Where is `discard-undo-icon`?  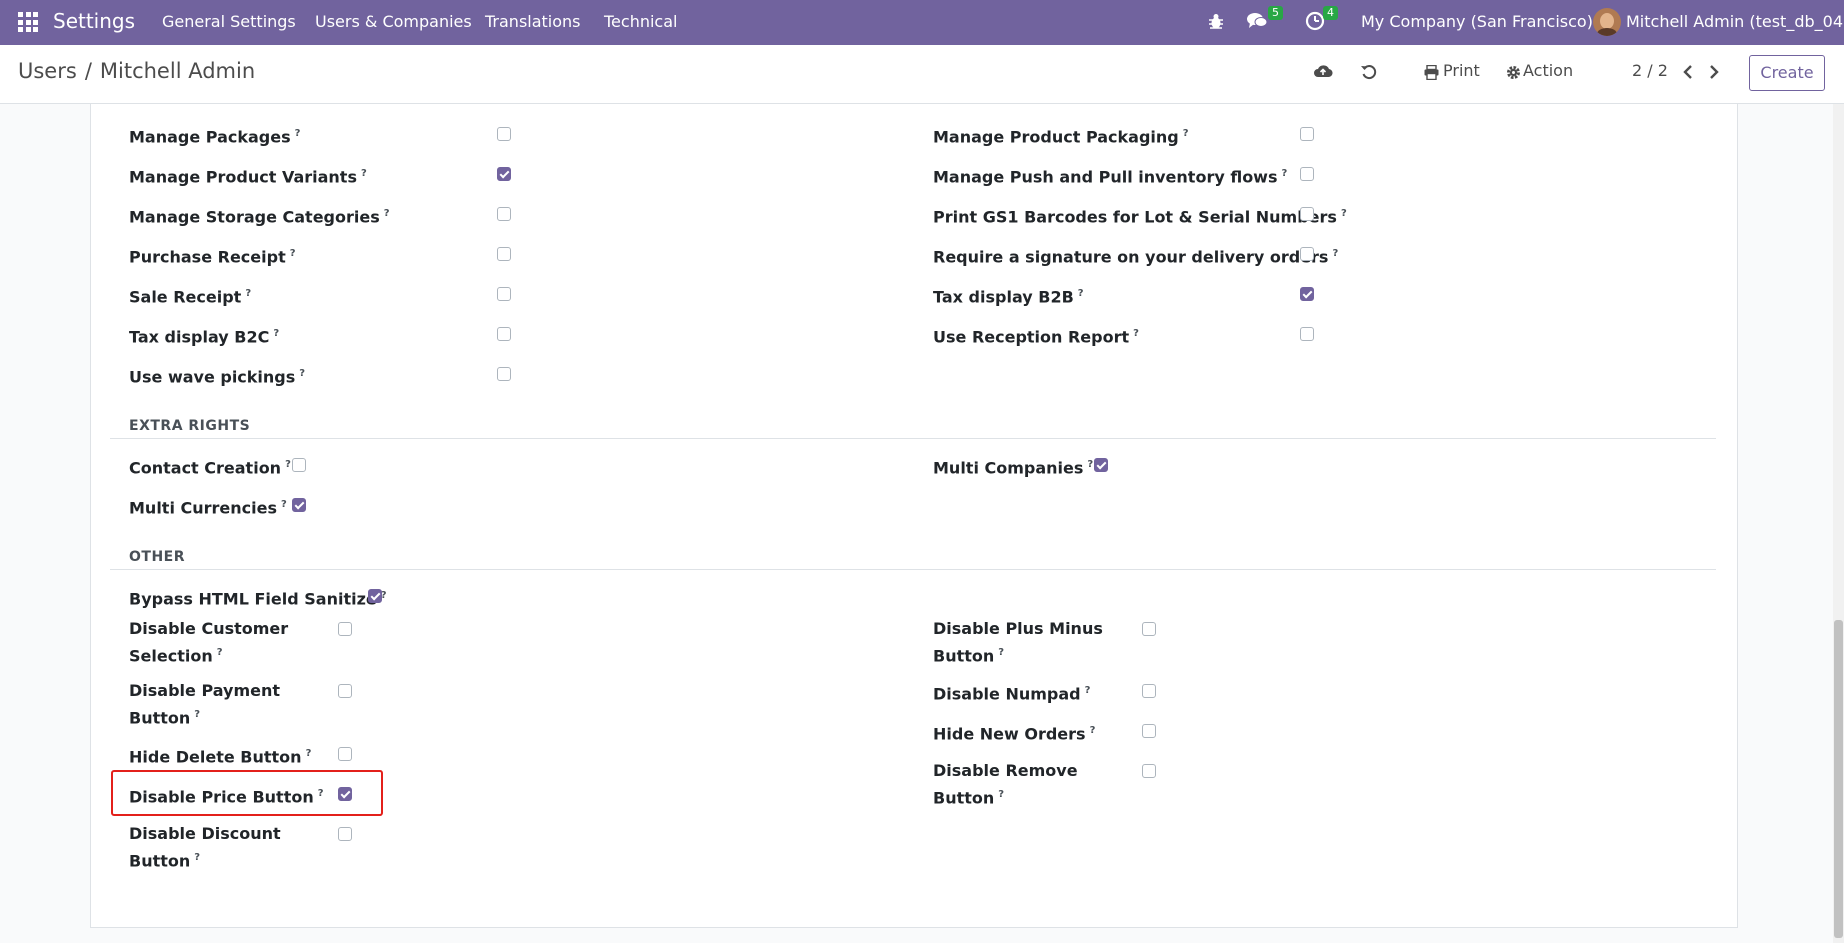
discard-undo-icon is located at coordinates (1369, 72).